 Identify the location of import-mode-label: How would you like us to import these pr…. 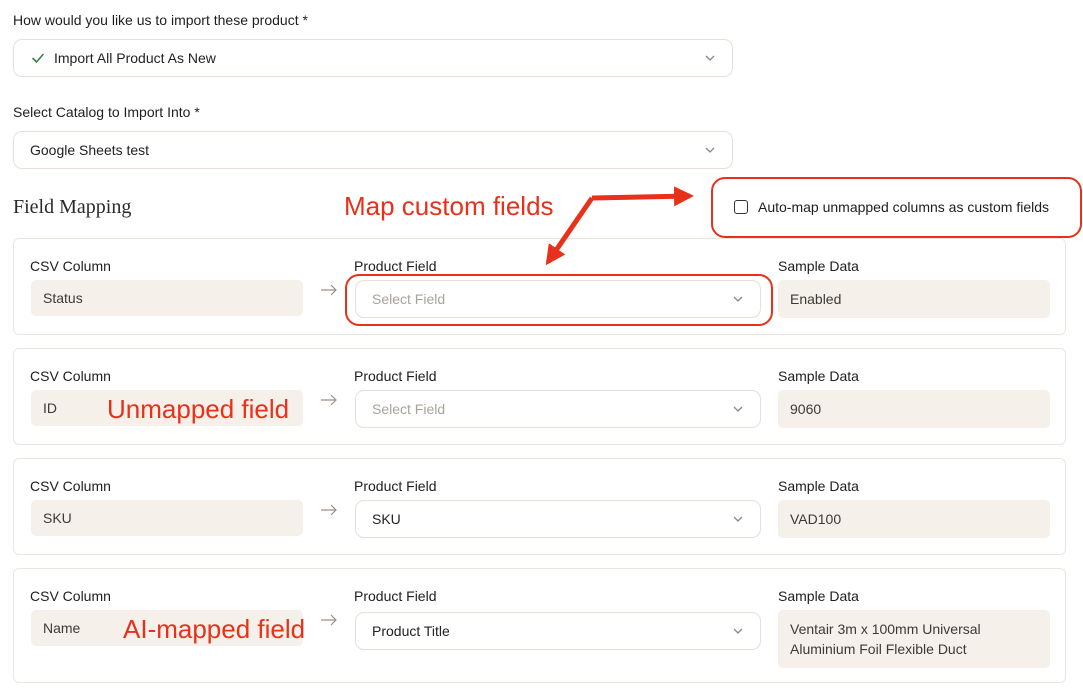
(160, 20).